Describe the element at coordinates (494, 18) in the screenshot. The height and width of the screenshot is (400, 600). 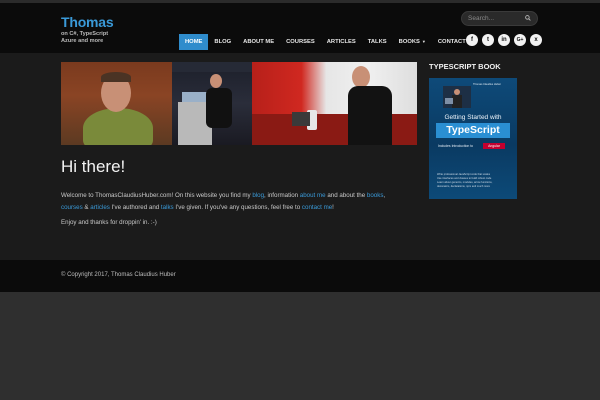
I see `search-input` at that location.